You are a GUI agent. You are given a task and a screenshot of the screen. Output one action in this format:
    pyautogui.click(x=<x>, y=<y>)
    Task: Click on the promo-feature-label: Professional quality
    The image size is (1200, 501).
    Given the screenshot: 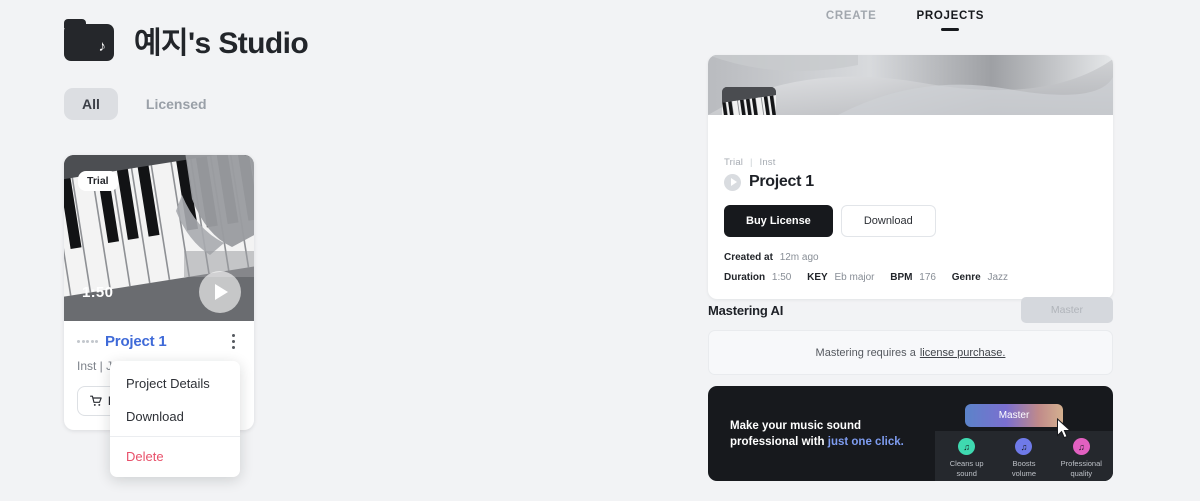 What is the action you would take?
    pyautogui.click(x=1081, y=468)
    